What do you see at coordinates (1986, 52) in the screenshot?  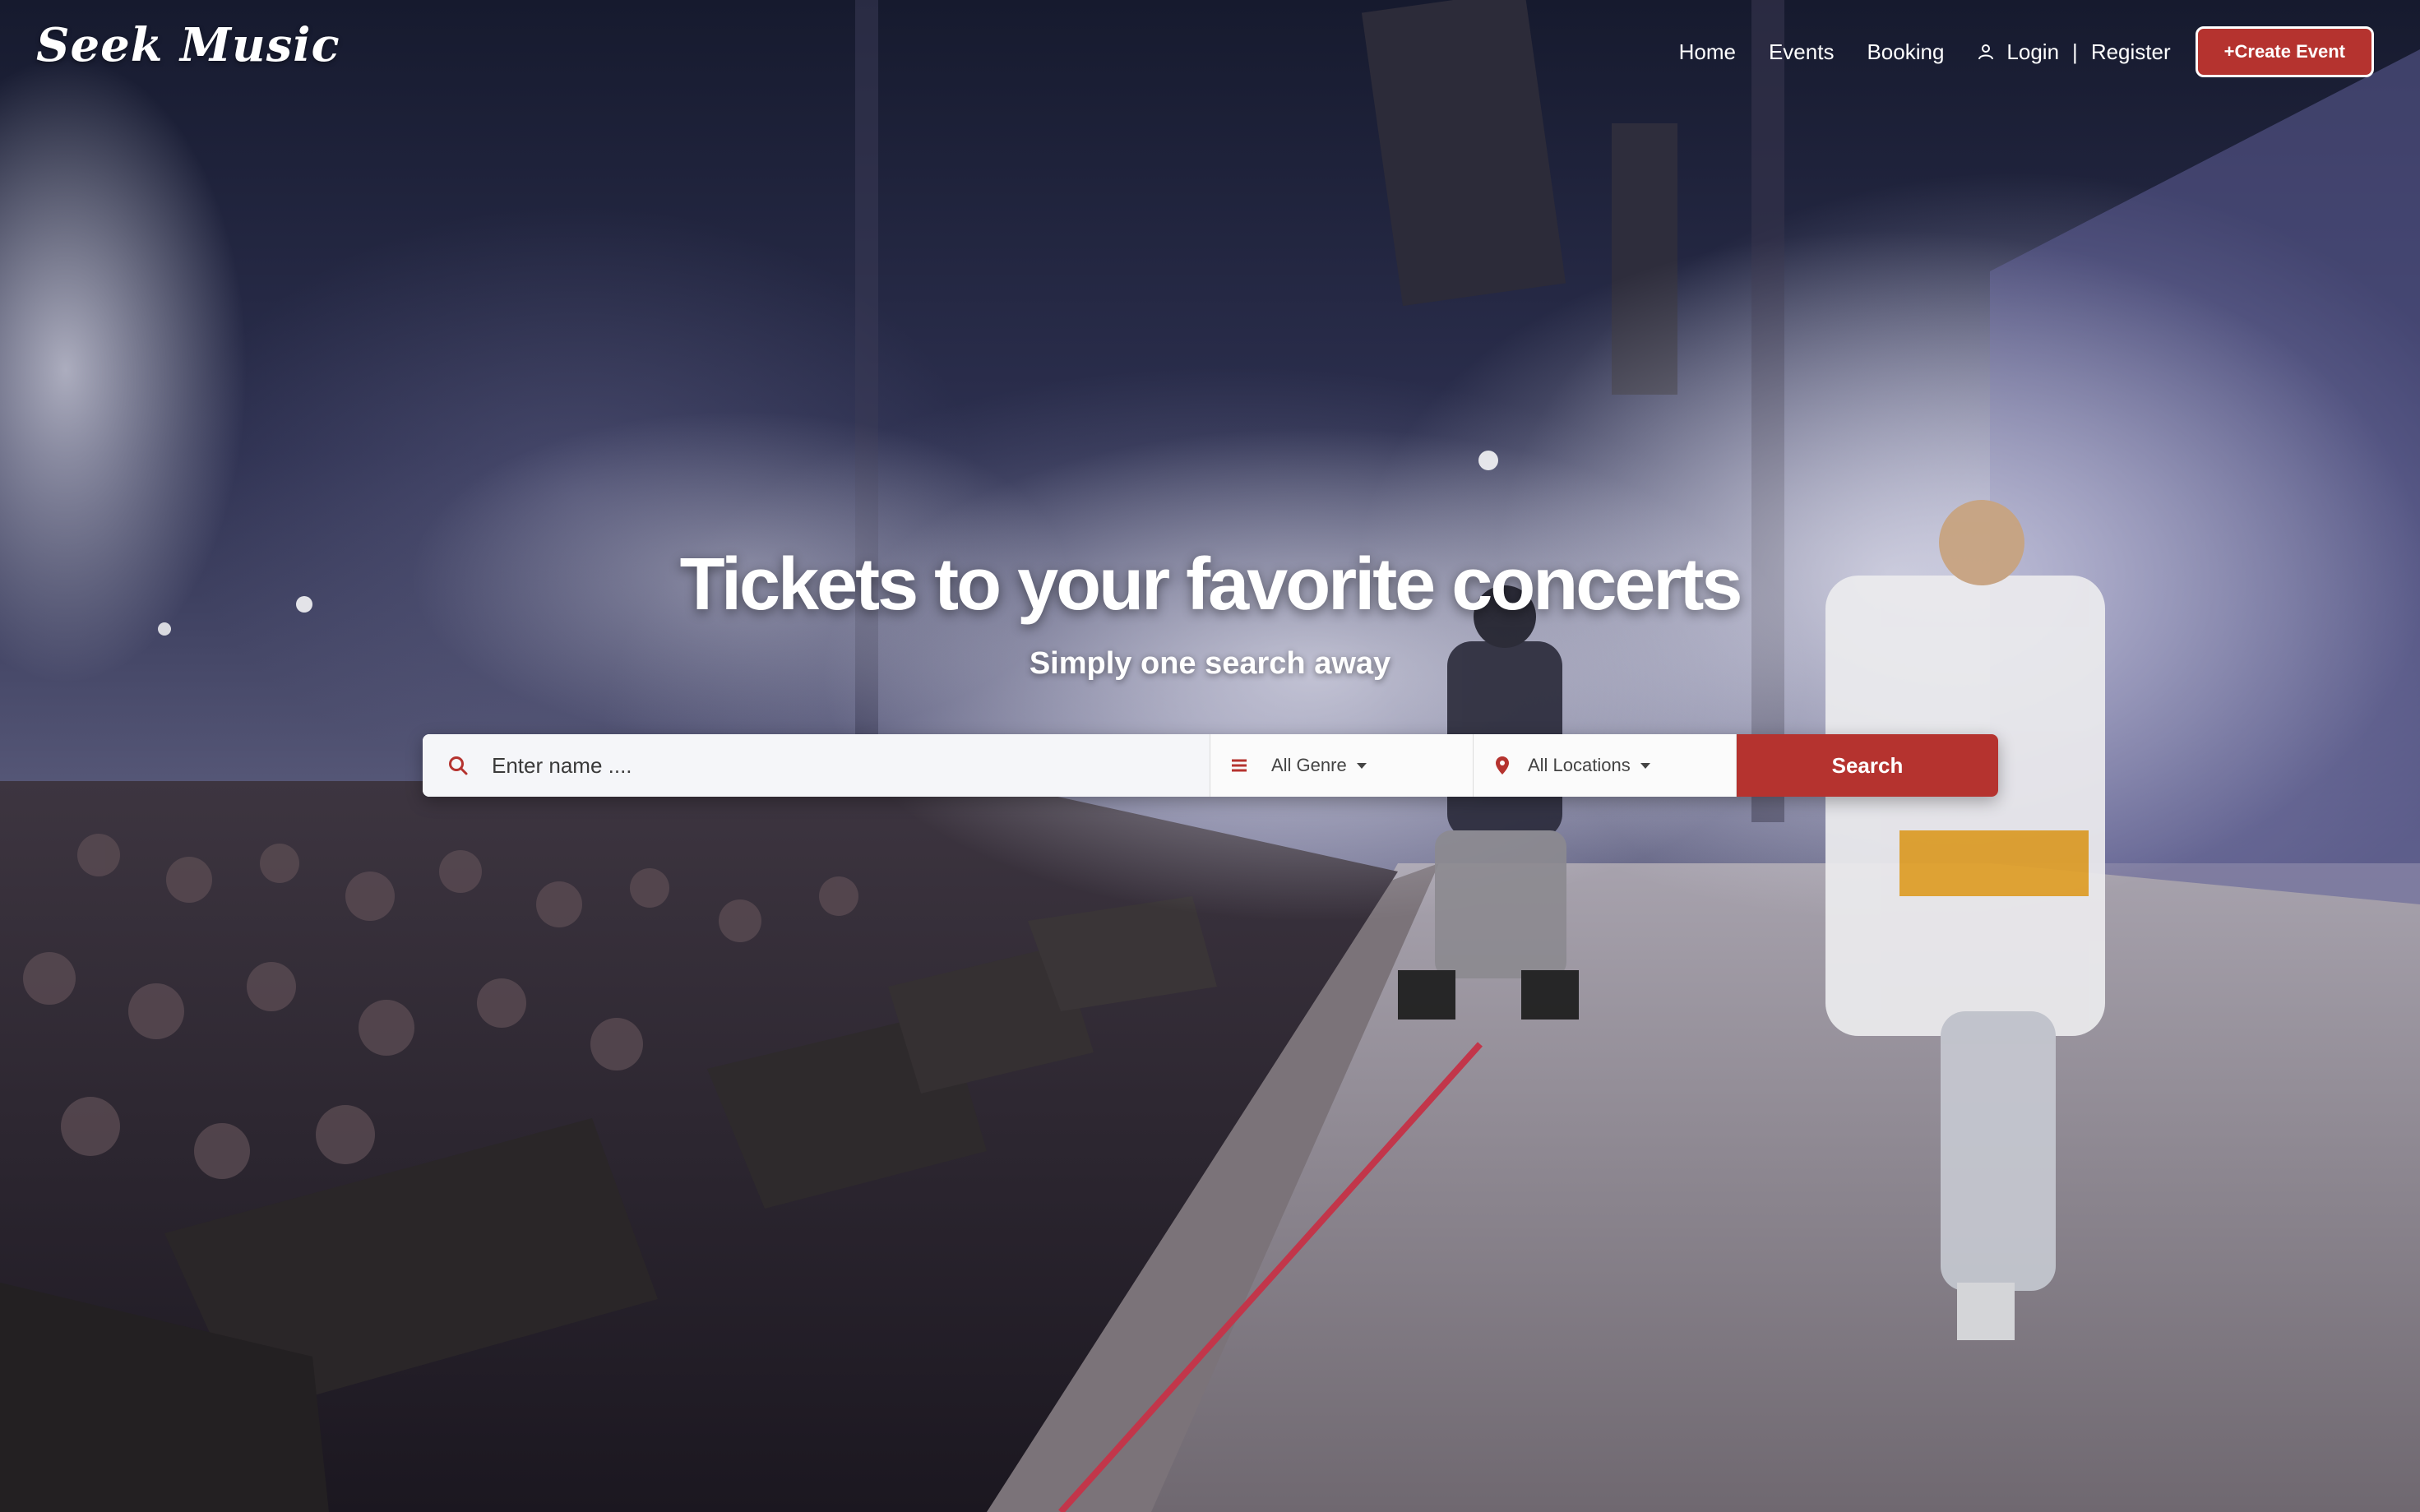 I see `user-icon` at bounding box center [1986, 52].